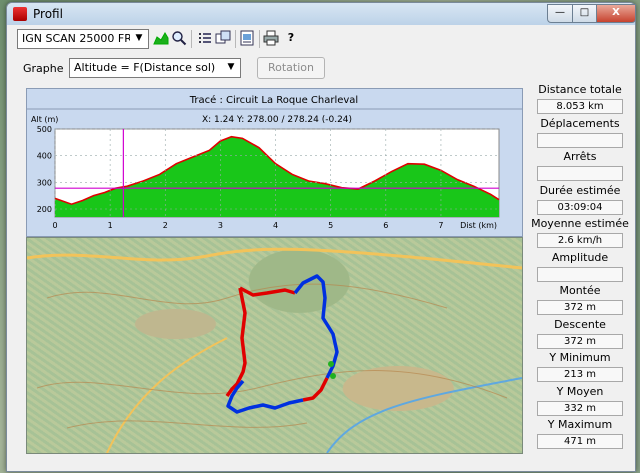  What do you see at coordinates (580, 374) in the screenshot?
I see `stat-value: 213 m` at bounding box center [580, 374].